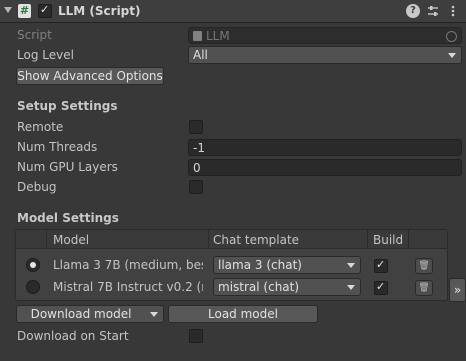  What do you see at coordinates (128, 265) in the screenshot?
I see `model-name: Llama 3 7B (medium, best o` at bounding box center [128, 265].